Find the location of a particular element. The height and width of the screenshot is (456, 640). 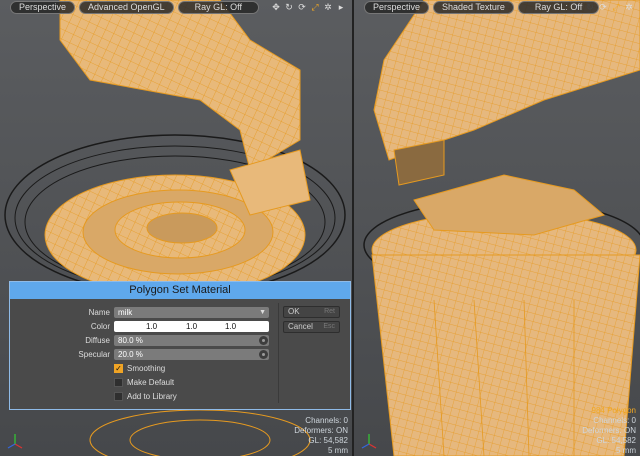

make-default-row: Make Default is located at coordinates (144, 382).